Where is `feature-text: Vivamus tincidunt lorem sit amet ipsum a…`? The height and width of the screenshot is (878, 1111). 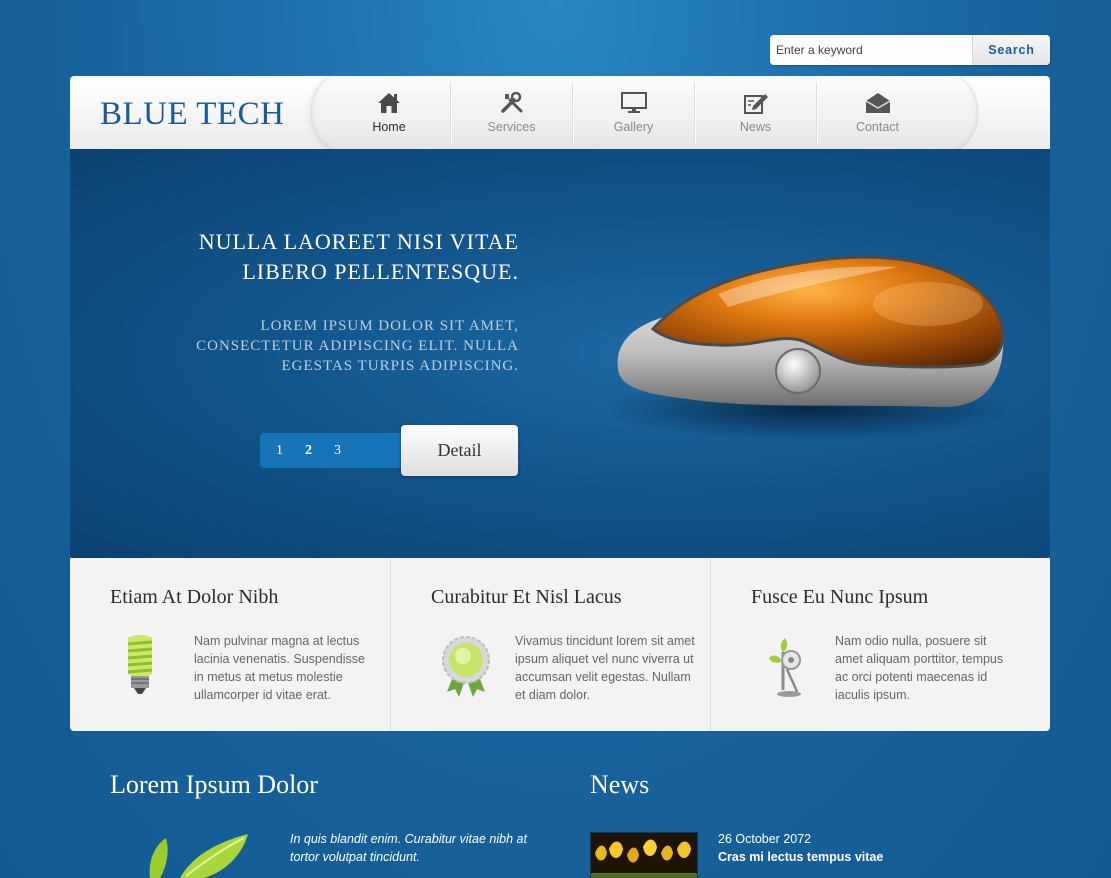 feature-text: Vivamus tincidunt lorem sit amet ipsum a… is located at coordinates (605, 668).